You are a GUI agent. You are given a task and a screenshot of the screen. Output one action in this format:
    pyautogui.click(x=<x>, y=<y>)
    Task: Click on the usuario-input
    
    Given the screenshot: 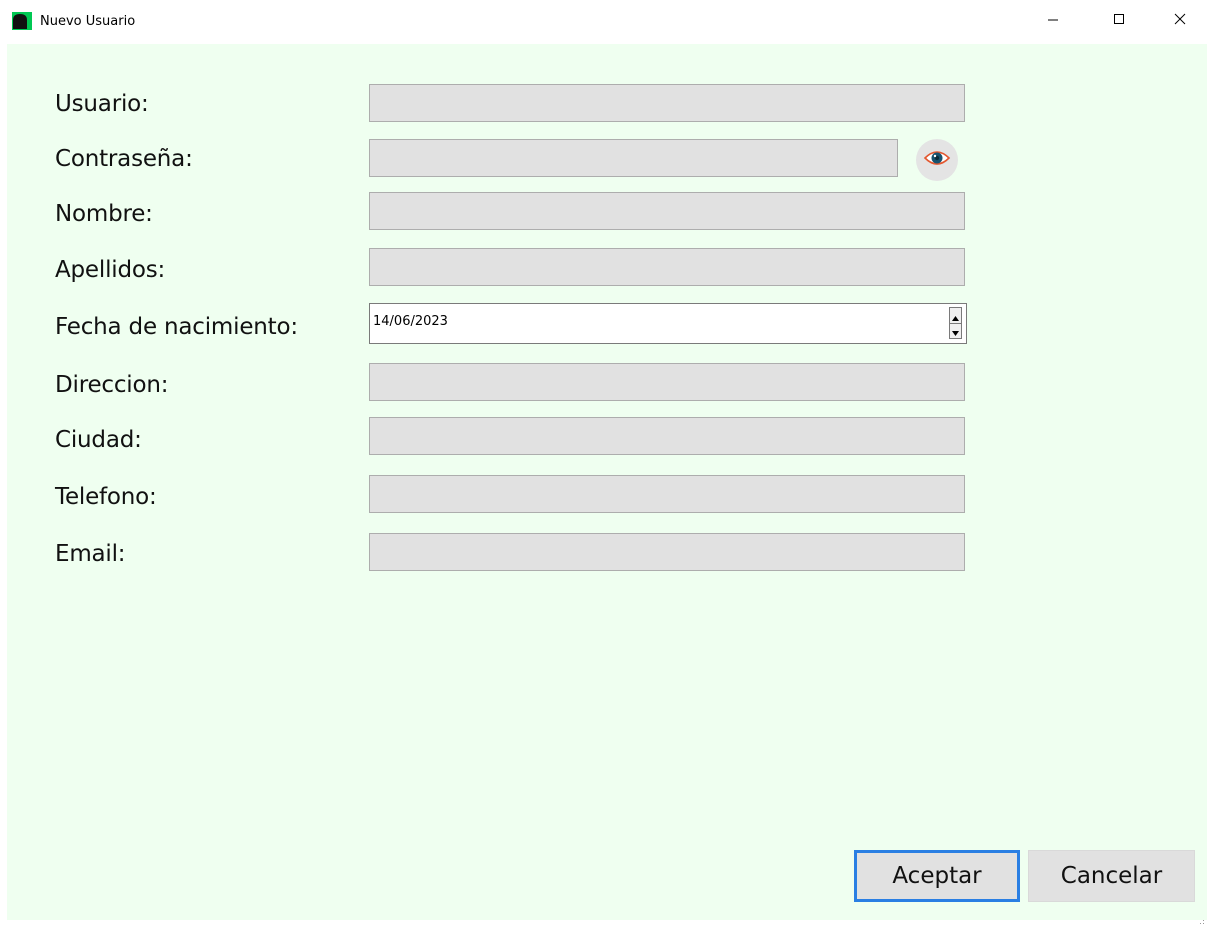 What is the action you would take?
    pyautogui.click(x=667, y=103)
    